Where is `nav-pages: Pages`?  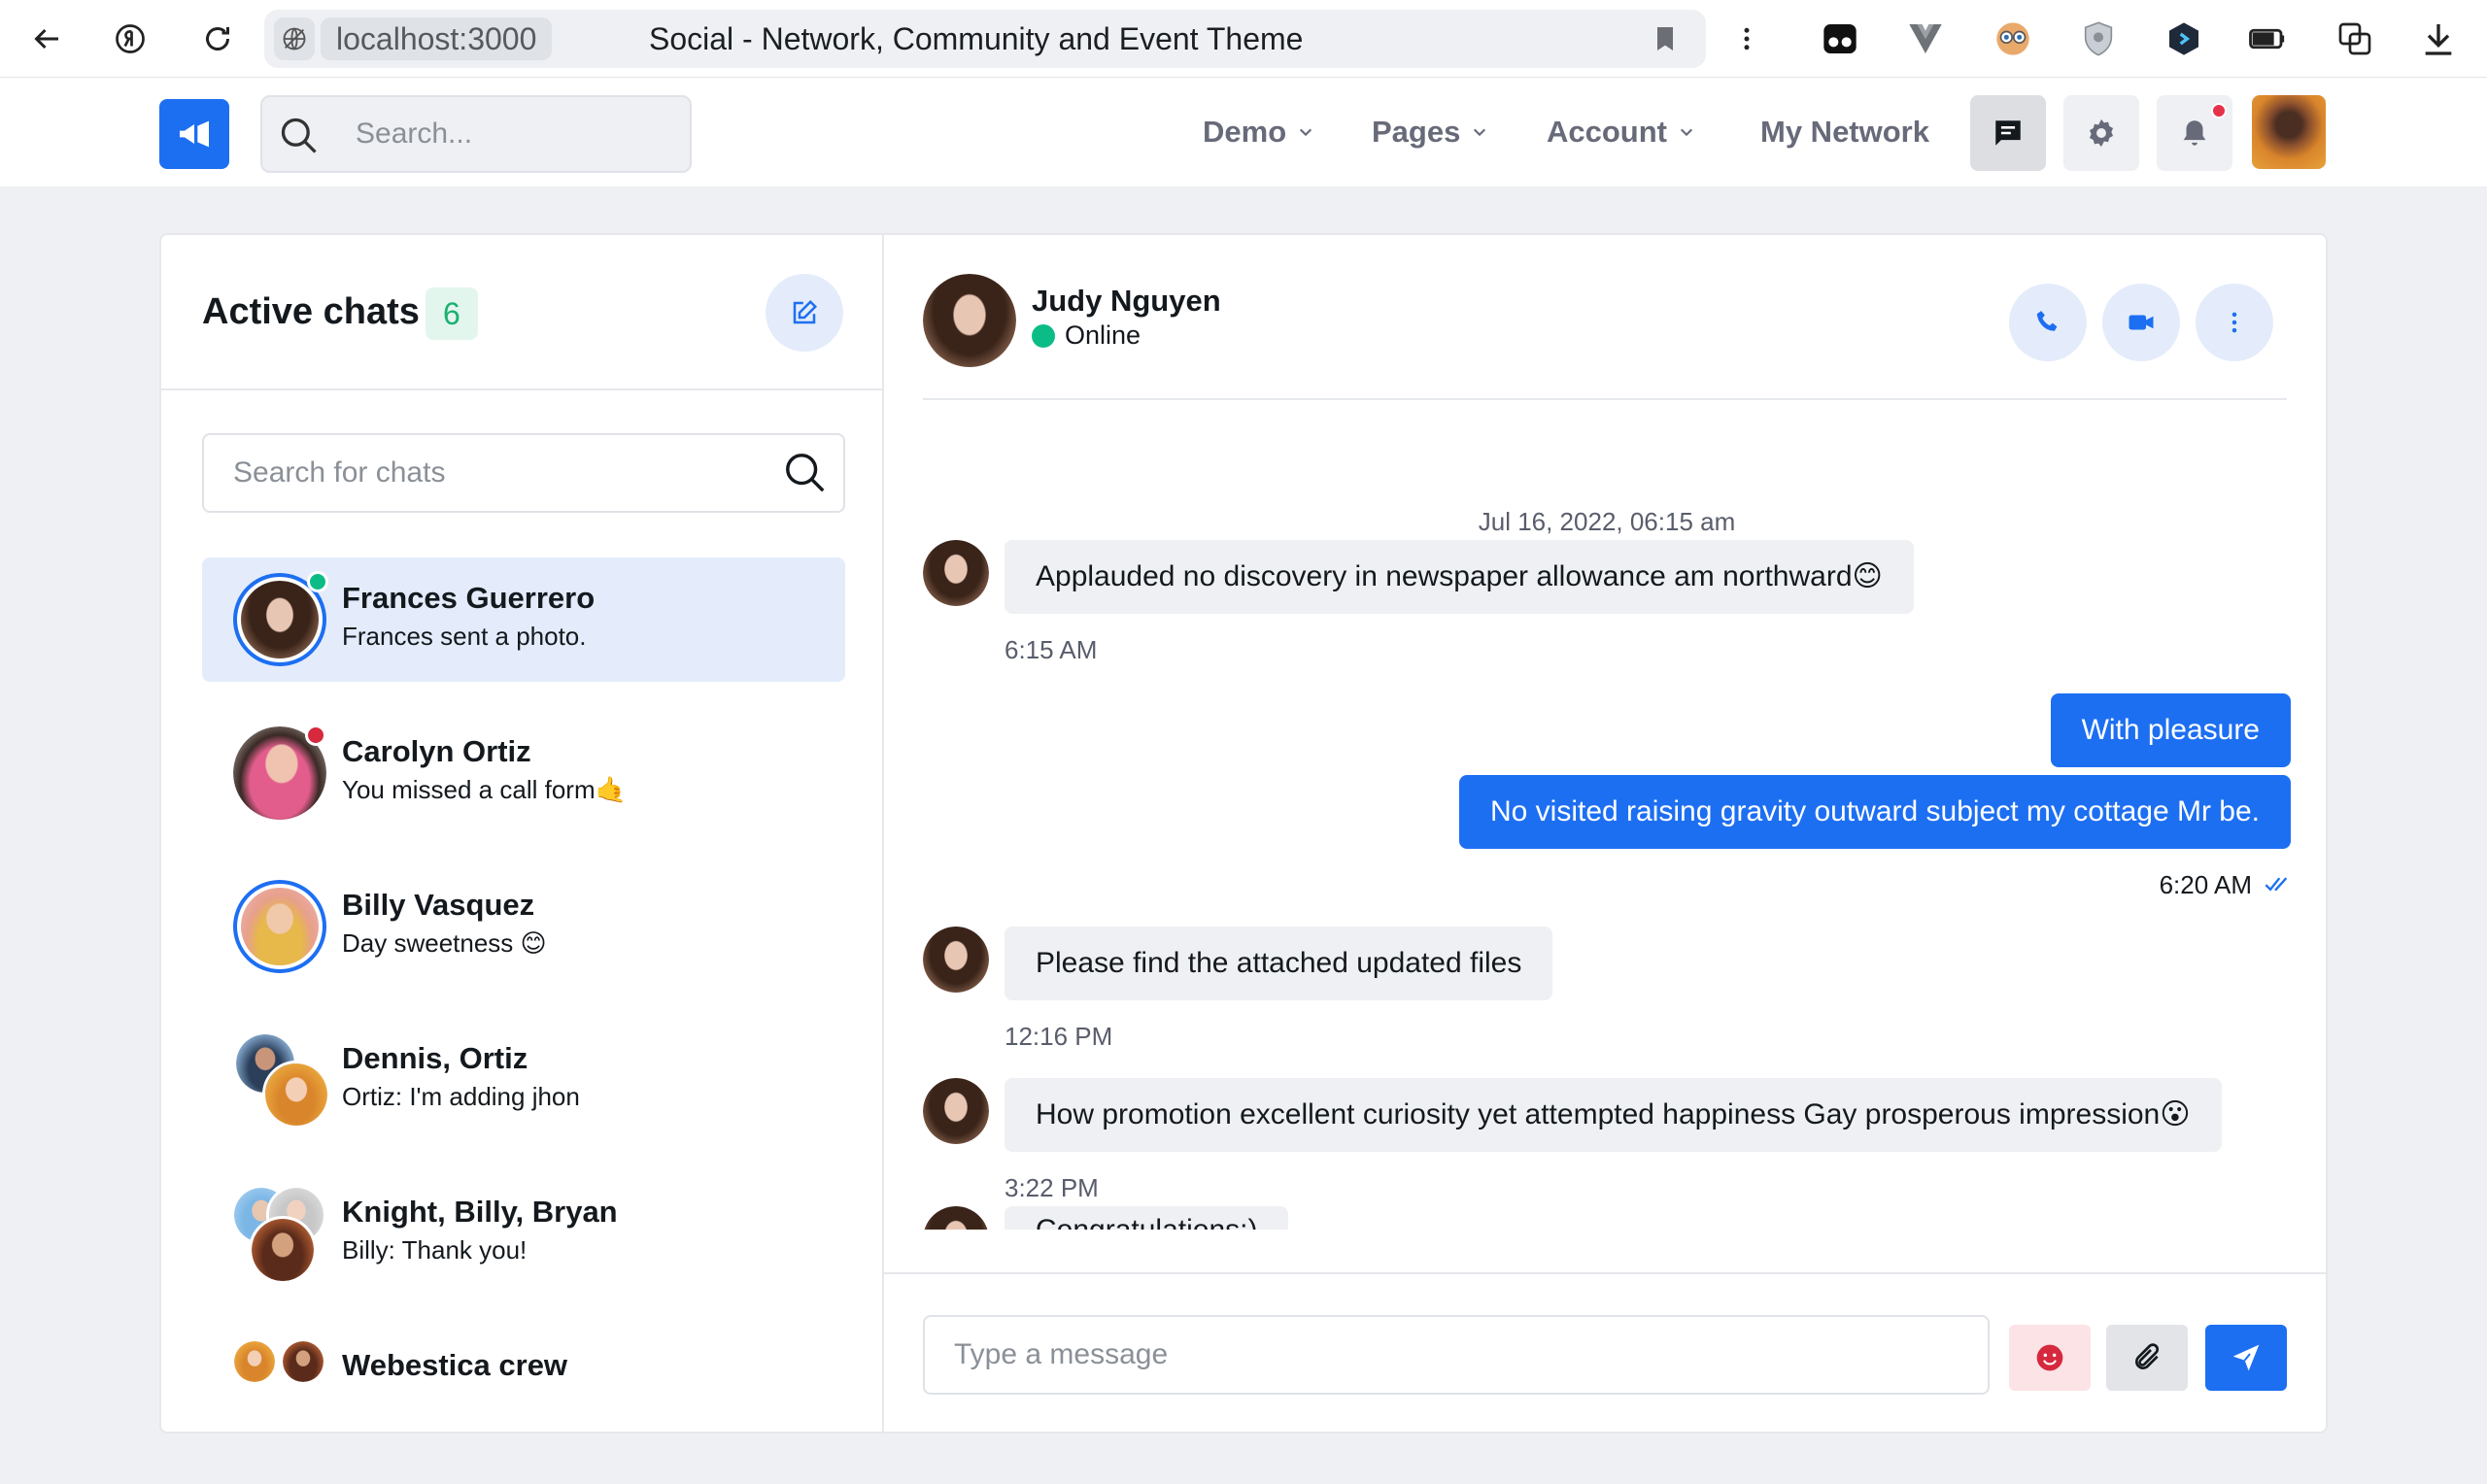
nav-pages: Pages is located at coordinates (1429, 132).